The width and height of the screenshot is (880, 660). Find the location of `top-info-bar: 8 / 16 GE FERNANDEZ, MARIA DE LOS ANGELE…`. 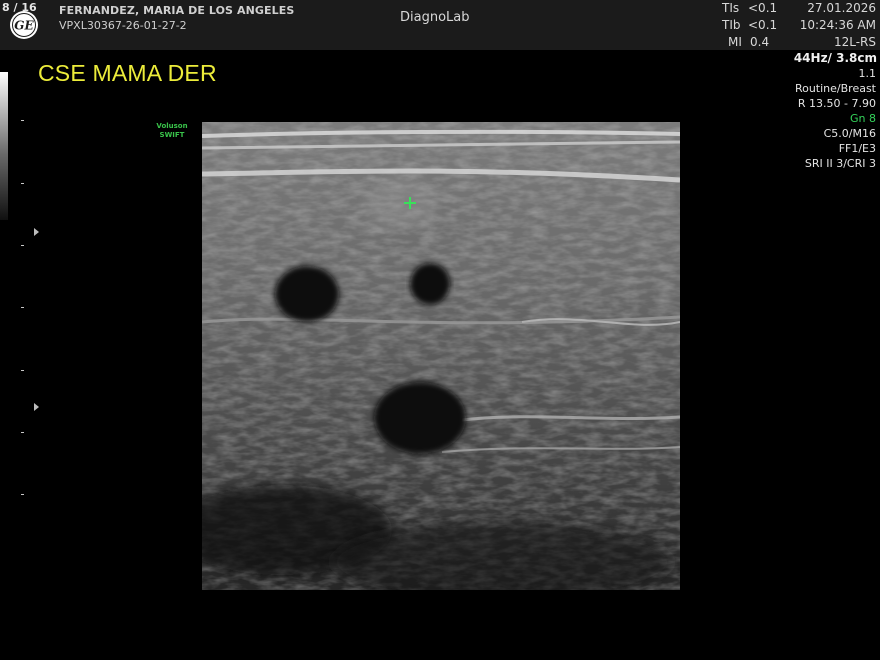

top-info-bar: 8 / 16 GE FERNANDEZ, MARIA DE LOS ANGELE… is located at coordinates (440, 25).